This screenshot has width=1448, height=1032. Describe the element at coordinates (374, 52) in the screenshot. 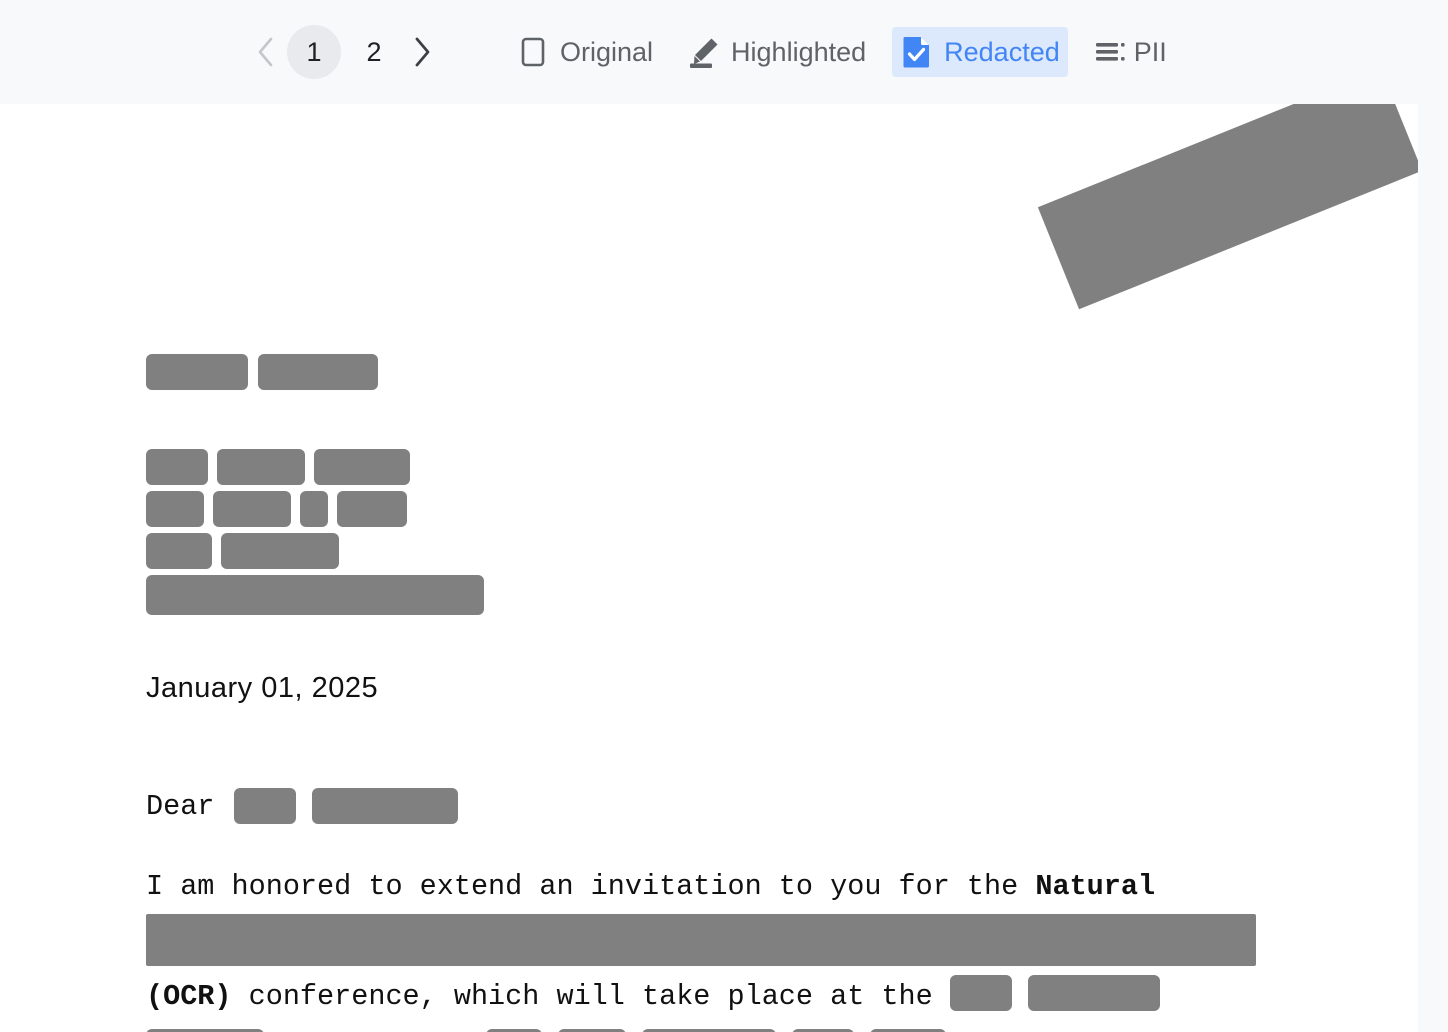

I see `page-number-2: 2` at that location.